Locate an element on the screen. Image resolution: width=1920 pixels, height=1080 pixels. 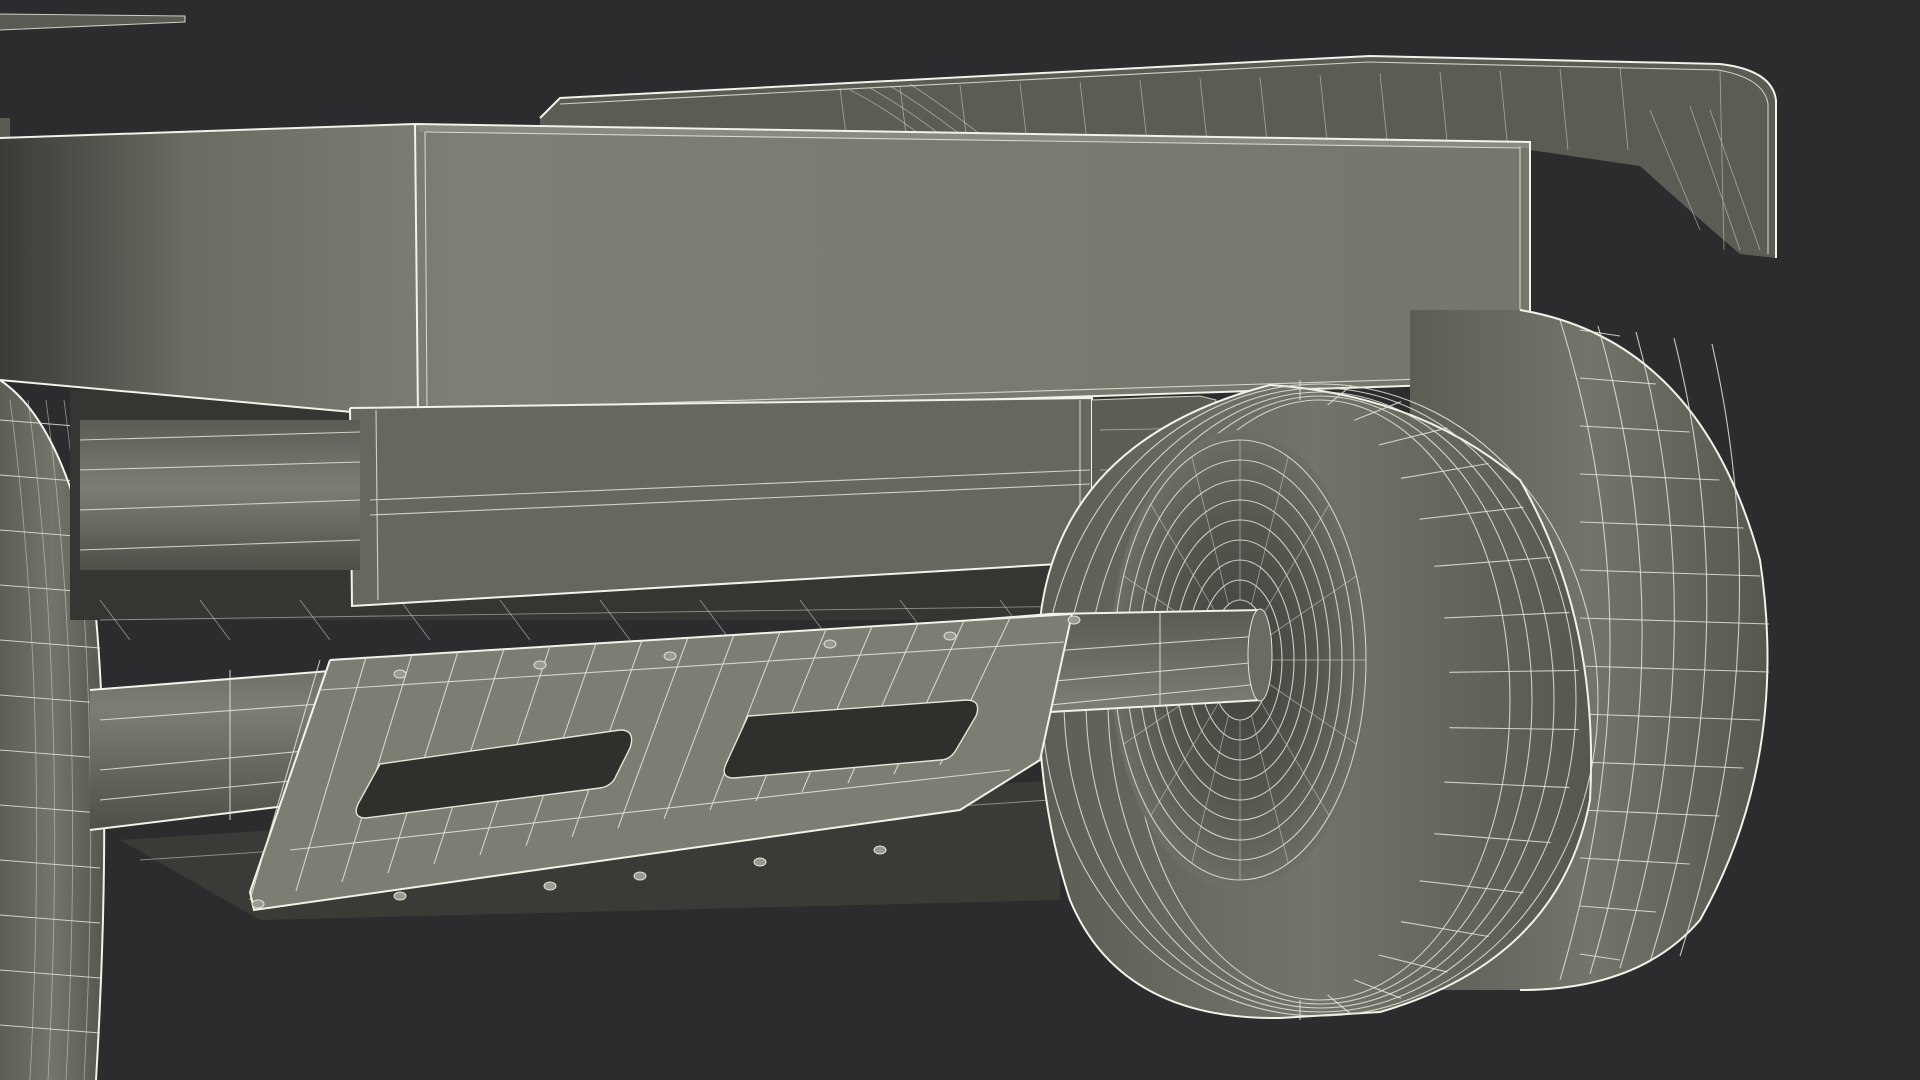
left-cylinder is located at coordinates (220, 495).